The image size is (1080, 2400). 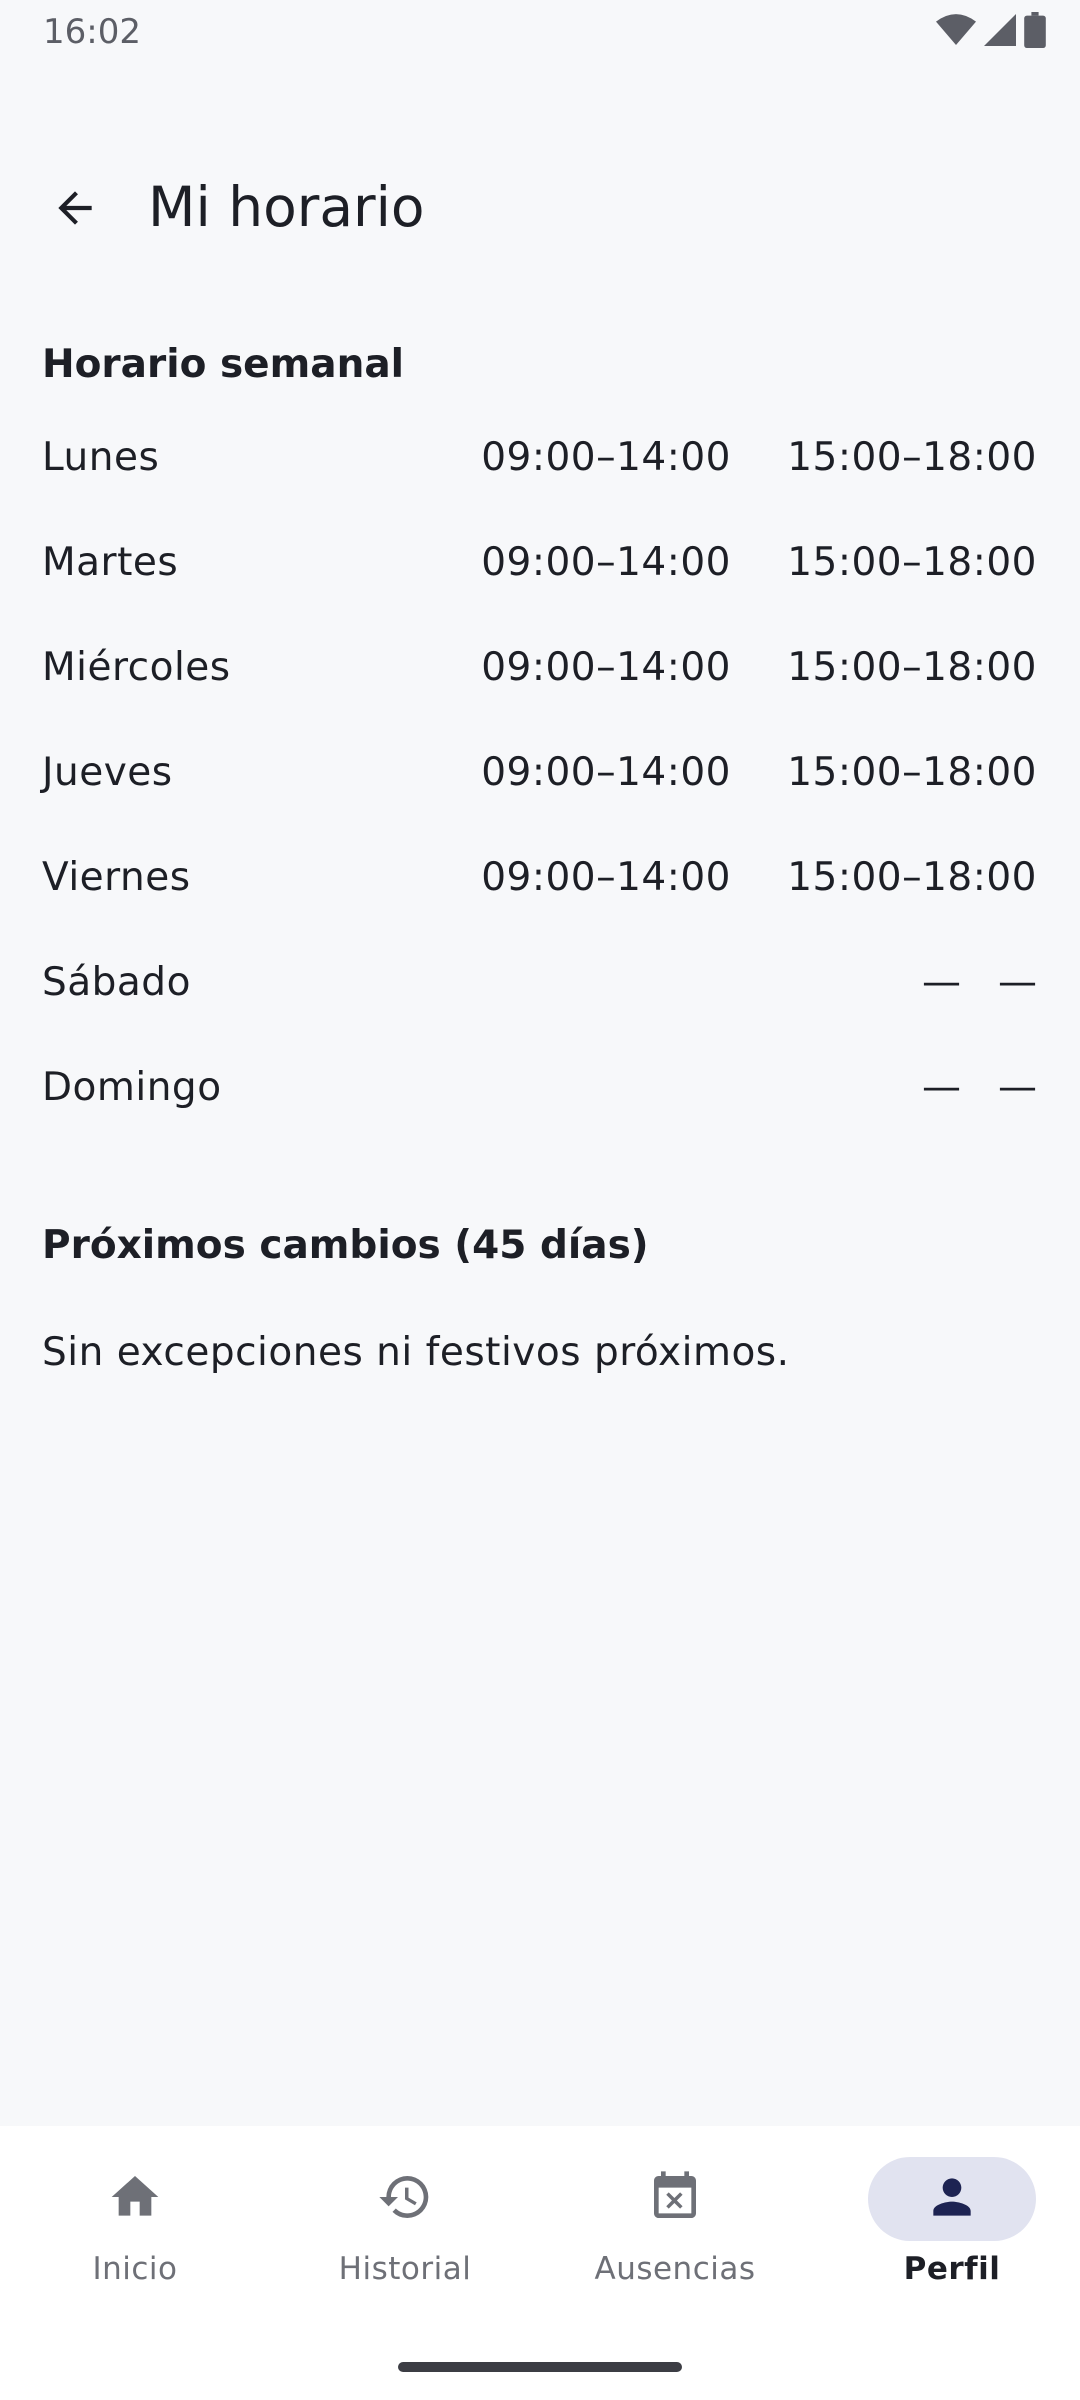 I want to click on history-icon, so click(x=405, y=2199).